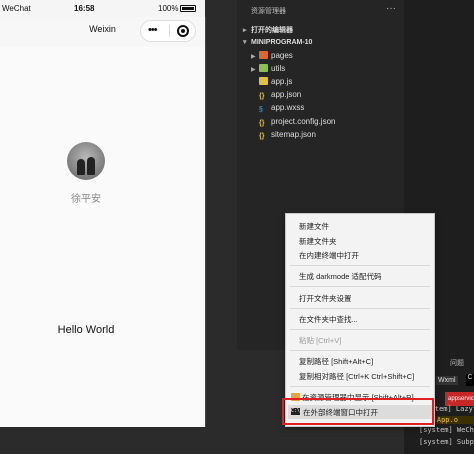 This screenshot has height=454, width=474. I want to click on navigation-bar: Weixin •••, so click(102, 32).